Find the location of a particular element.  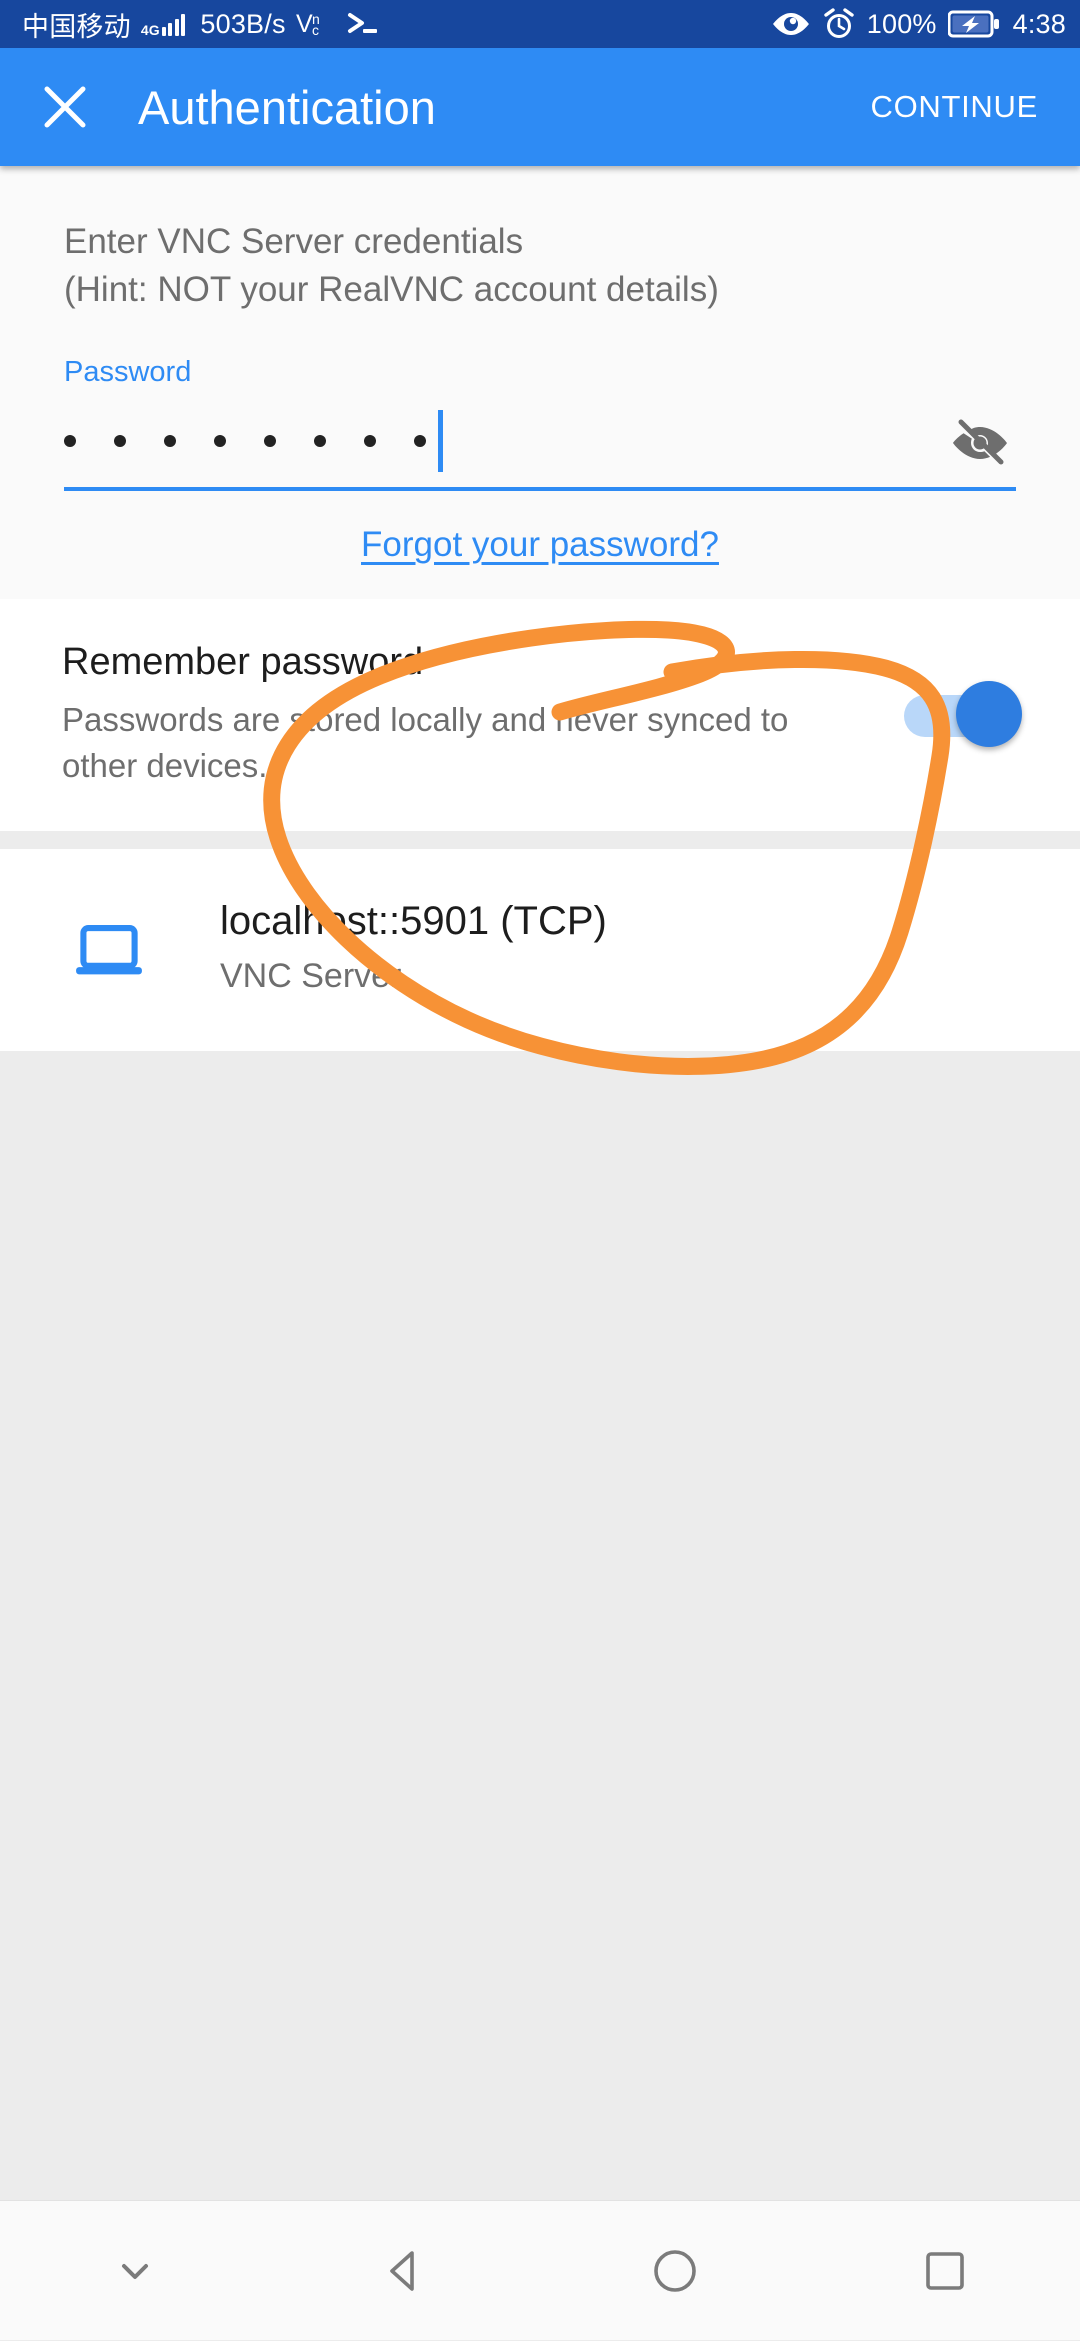

svg-text: V is located at coordinates (304, 24).